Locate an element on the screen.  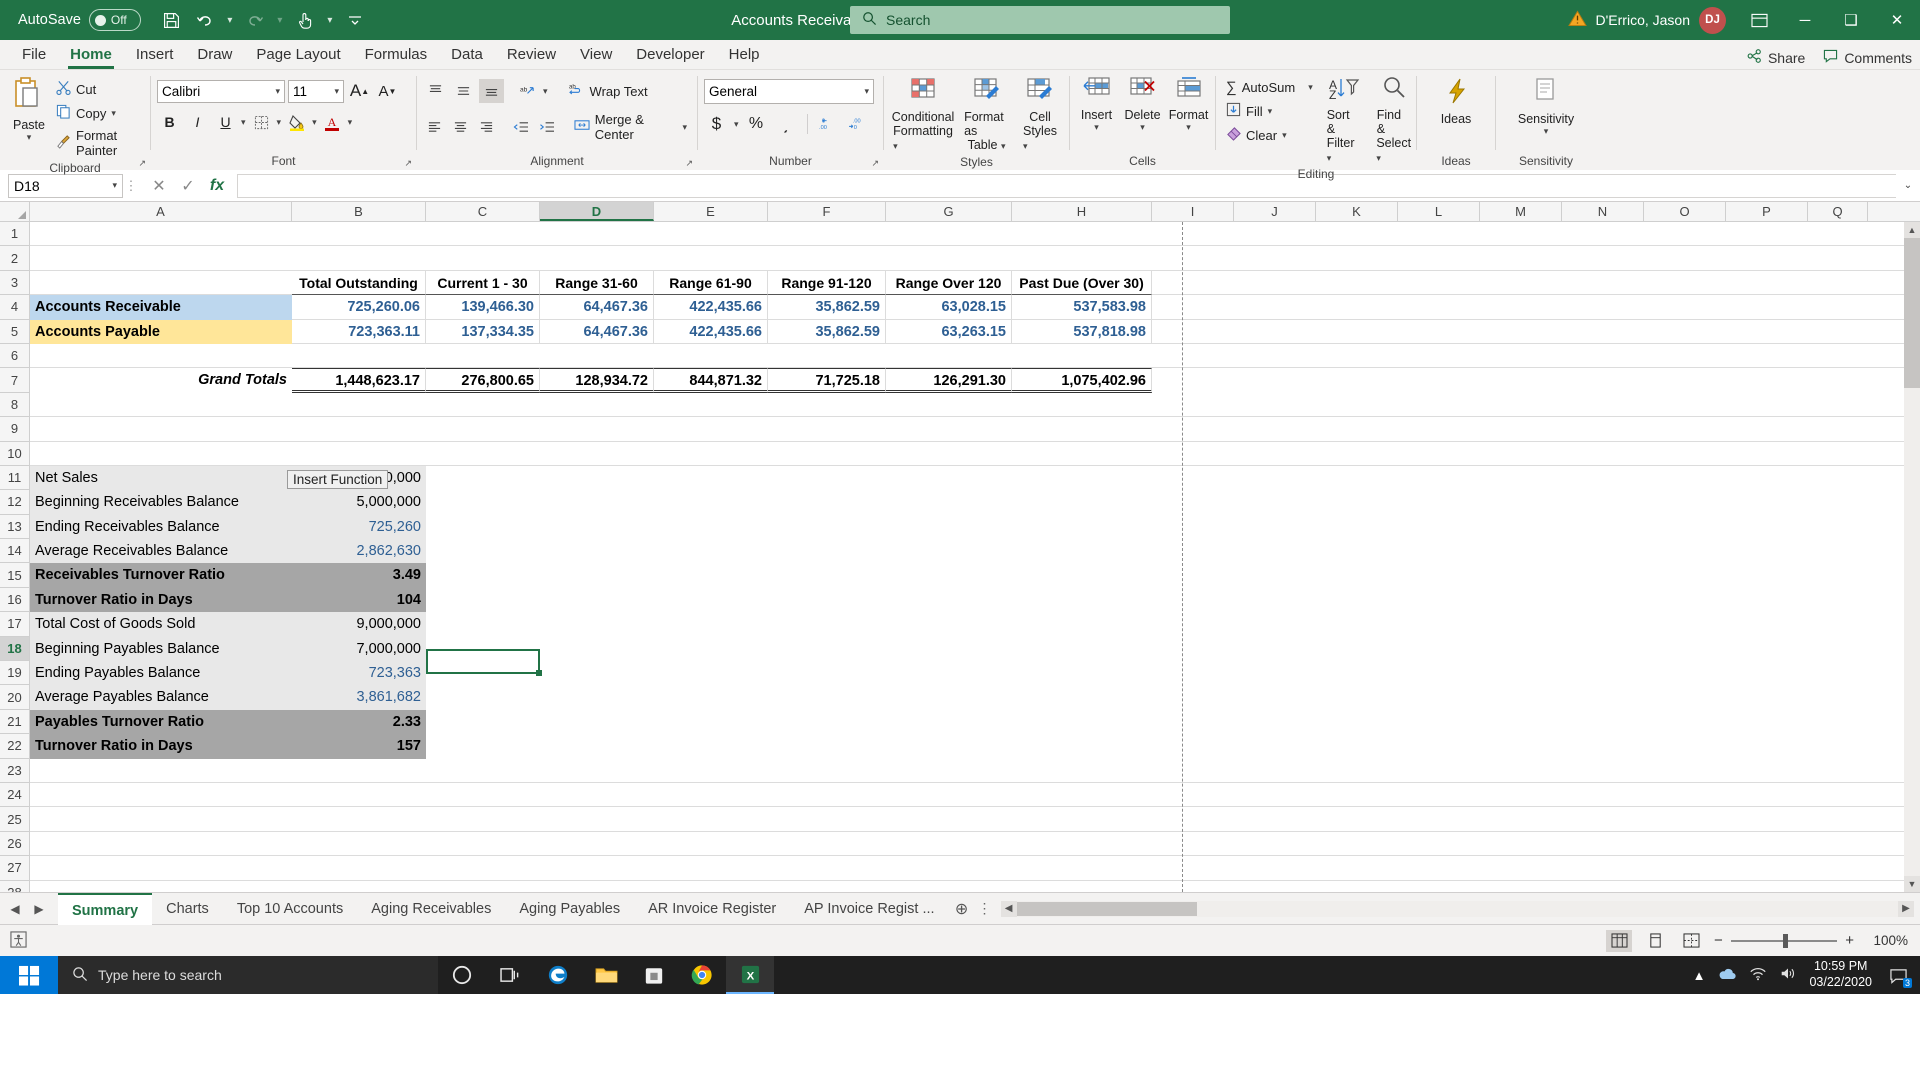
name-box: D18 ▾ is located at coordinates (65, 185).